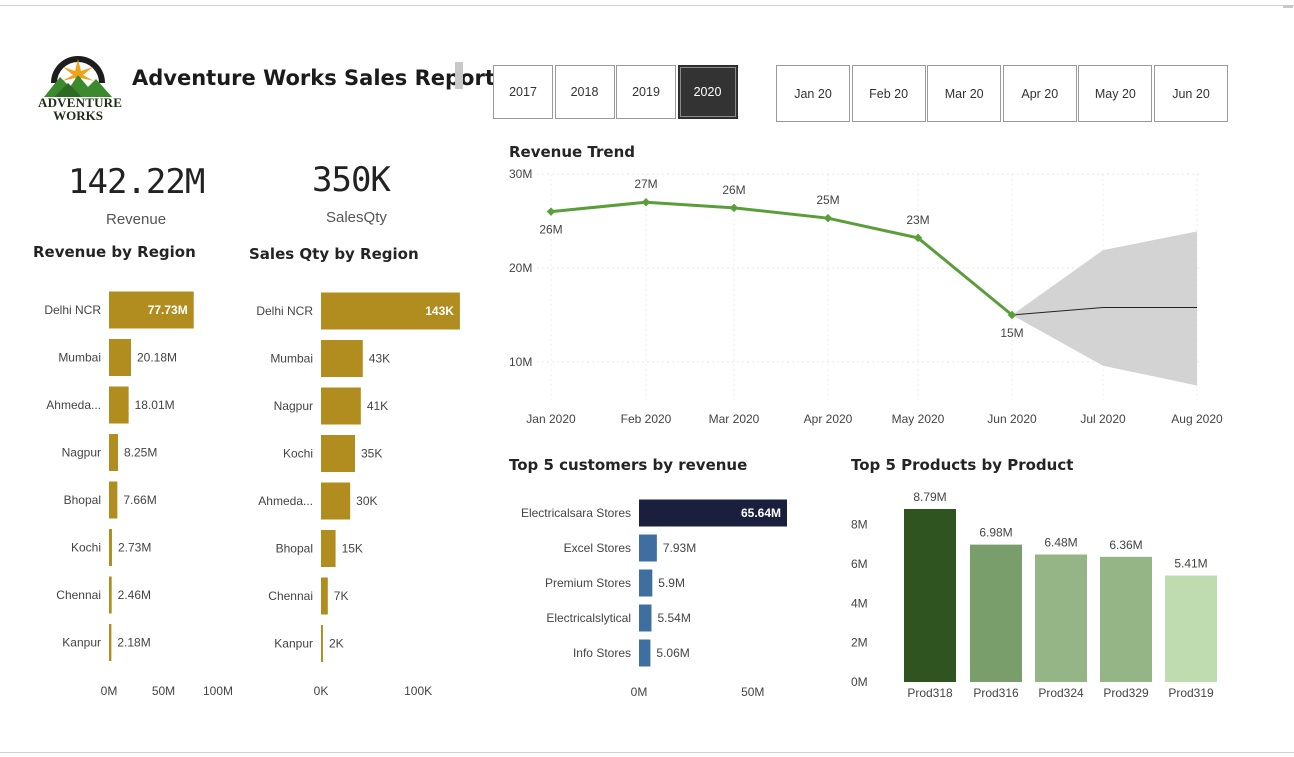 This screenshot has height=757, width=1294. What do you see at coordinates (1039, 93) in the screenshot?
I see `month-button-Apr-20: Apr 20` at bounding box center [1039, 93].